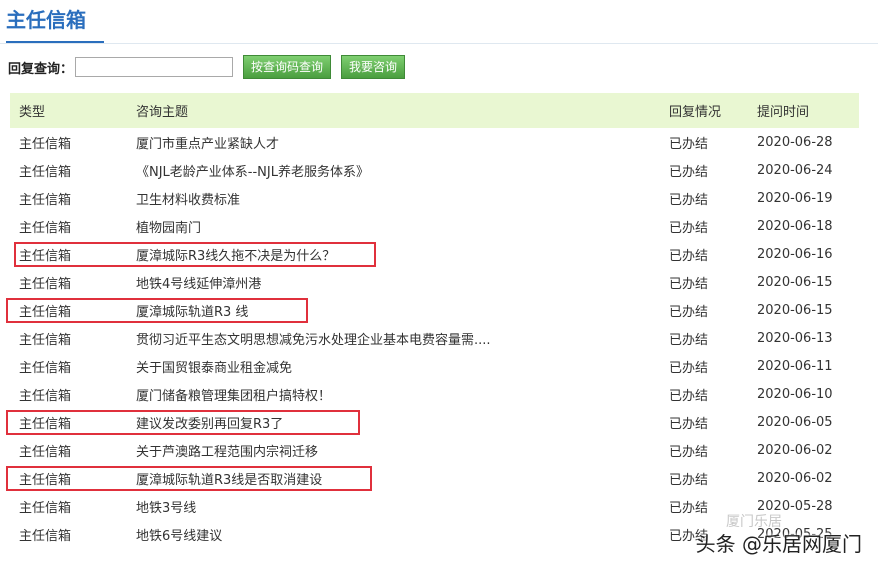  I want to click on query-code-input, so click(154, 67).